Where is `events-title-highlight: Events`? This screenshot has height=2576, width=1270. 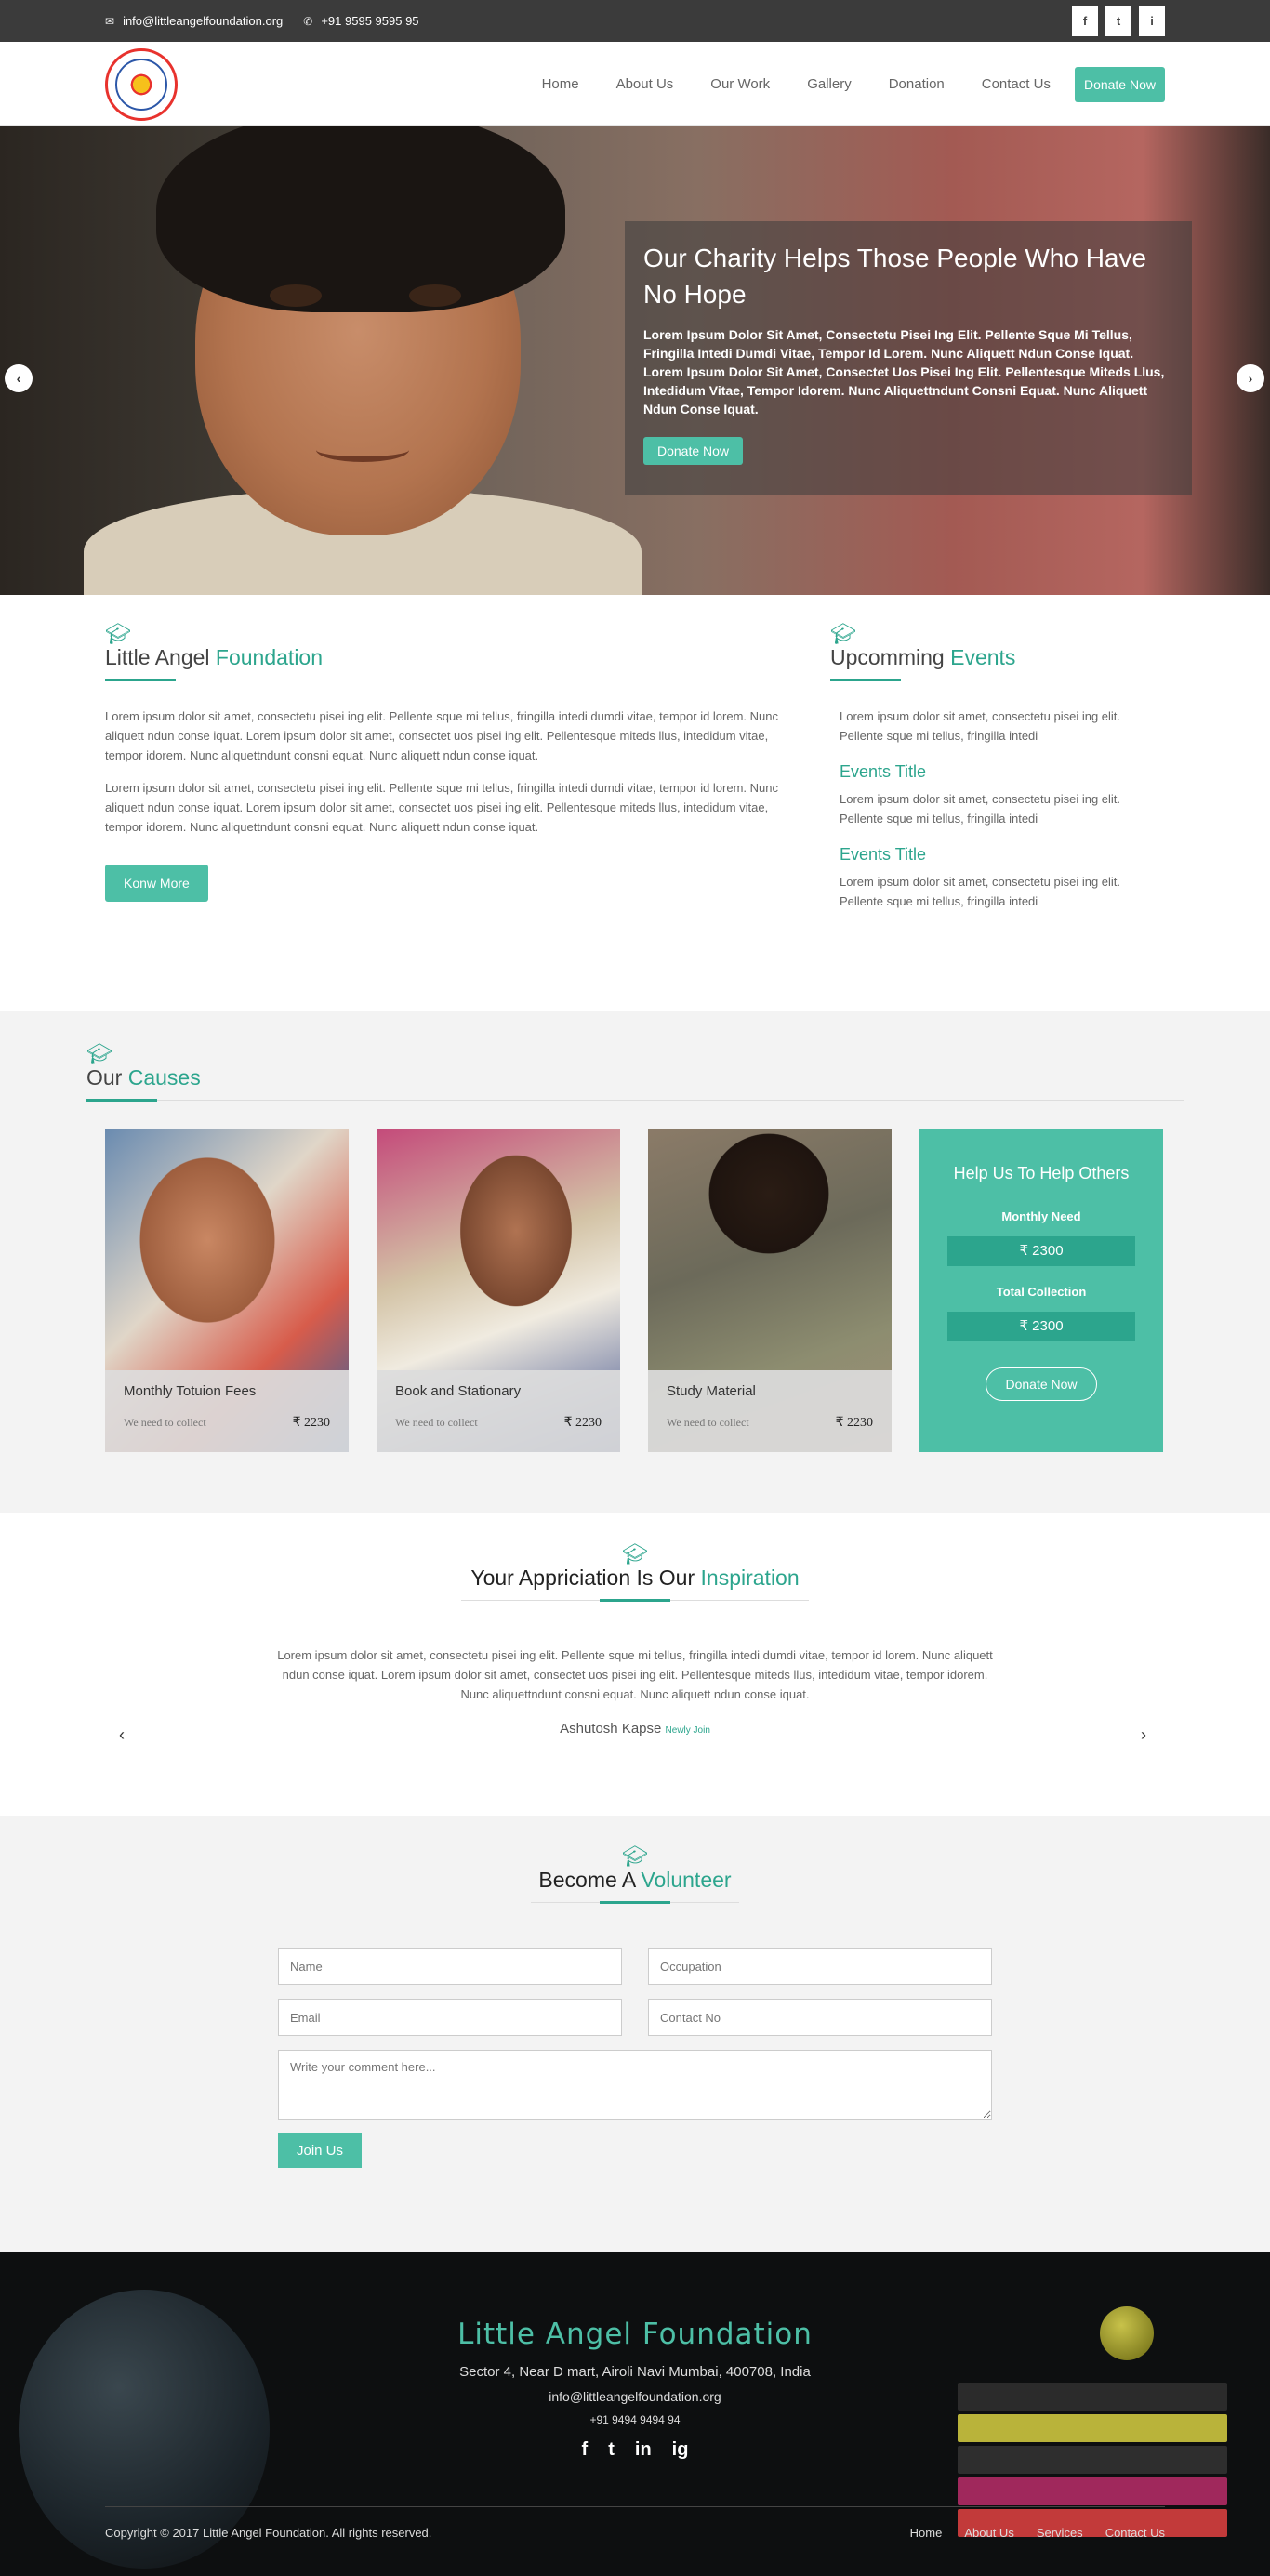
events-title-highlight: Events is located at coordinates (983, 657).